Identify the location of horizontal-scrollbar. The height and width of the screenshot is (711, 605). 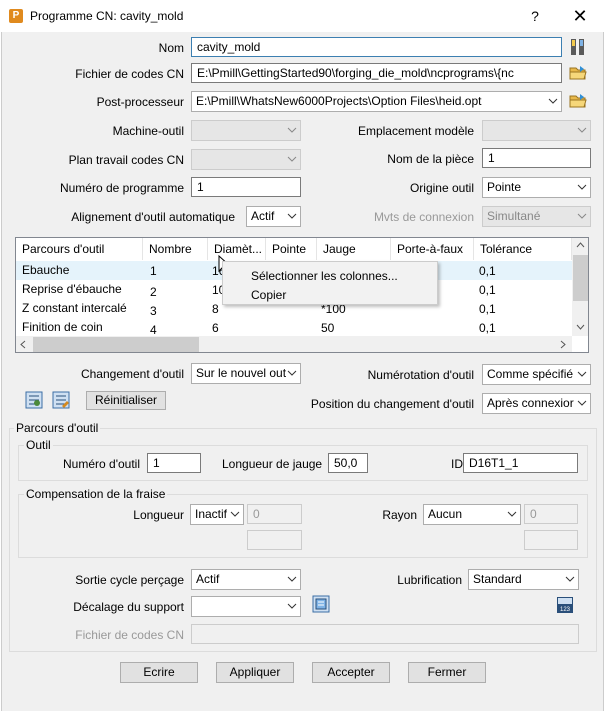
(294, 344).